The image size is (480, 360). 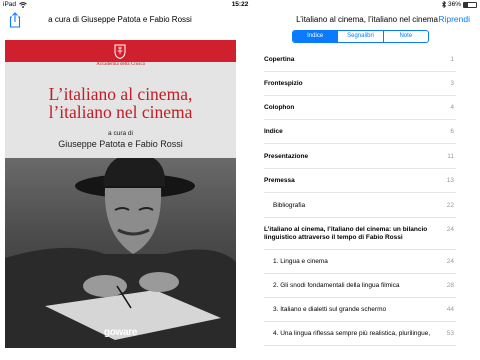 What do you see at coordinates (120, 133) in the screenshot?
I see `cover-editors-prefix: a cura di` at bounding box center [120, 133].